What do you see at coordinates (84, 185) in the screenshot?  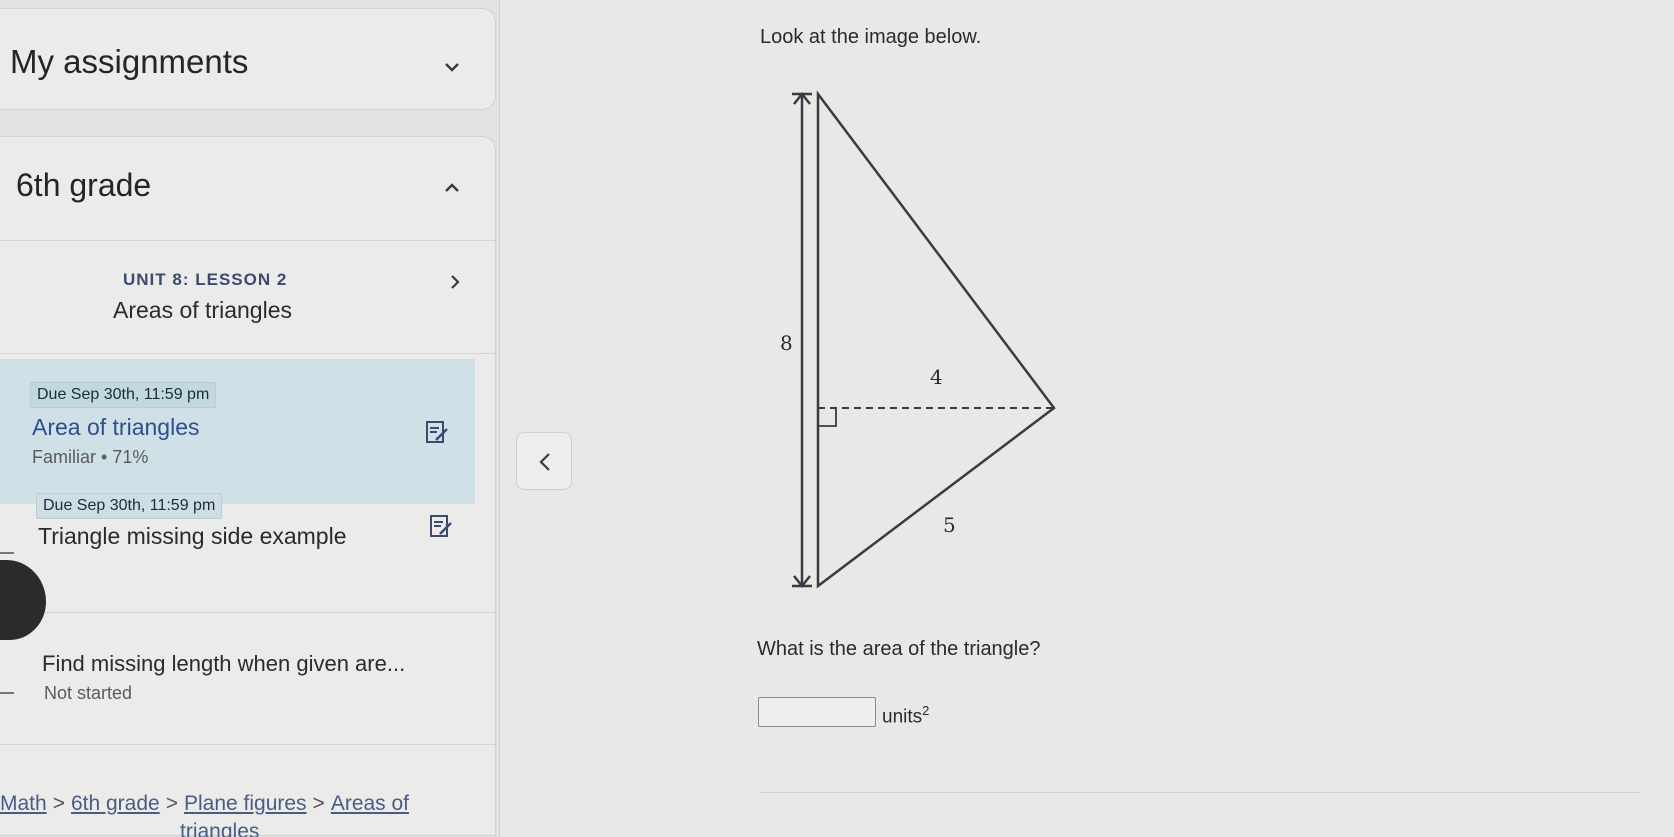 I see `grade-title: 6th grade` at bounding box center [84, 185].